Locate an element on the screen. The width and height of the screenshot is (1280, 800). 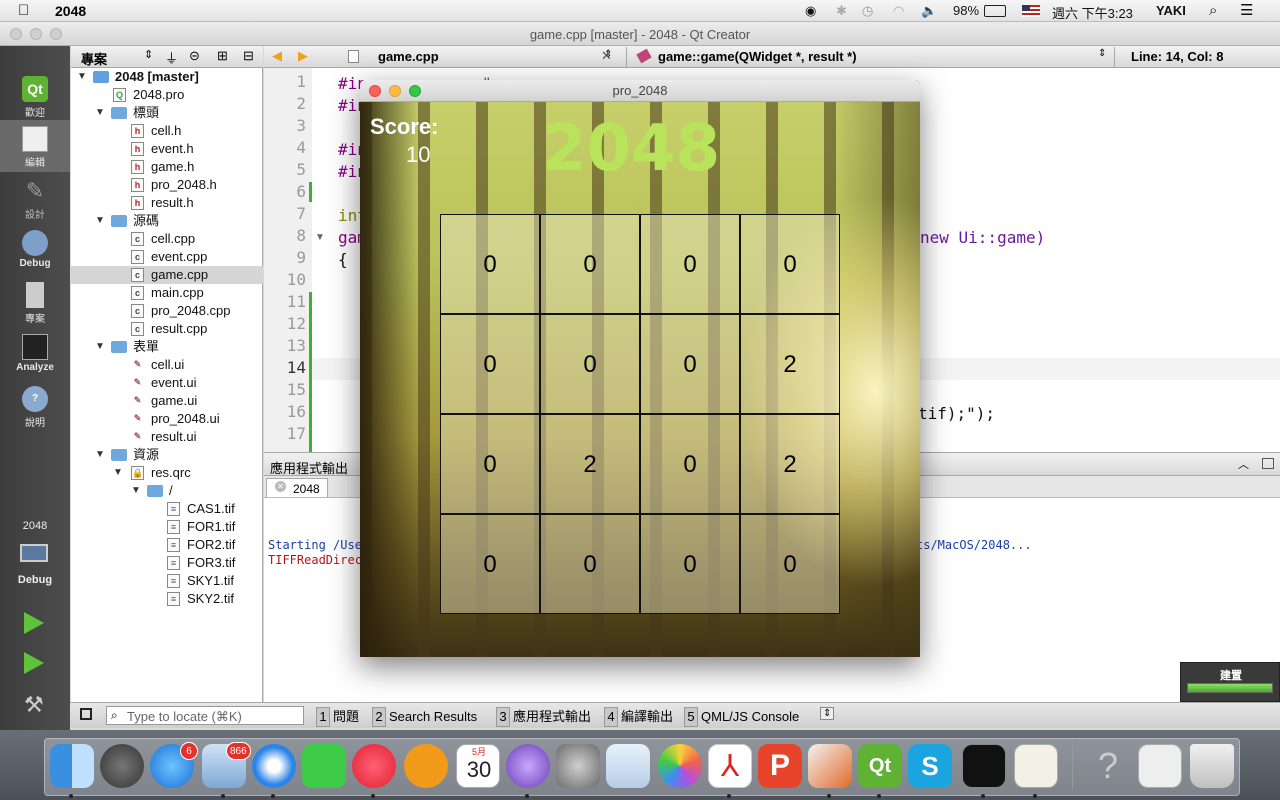
maximize-pane-icon: ︿ is located at coordinates (1243, 464).